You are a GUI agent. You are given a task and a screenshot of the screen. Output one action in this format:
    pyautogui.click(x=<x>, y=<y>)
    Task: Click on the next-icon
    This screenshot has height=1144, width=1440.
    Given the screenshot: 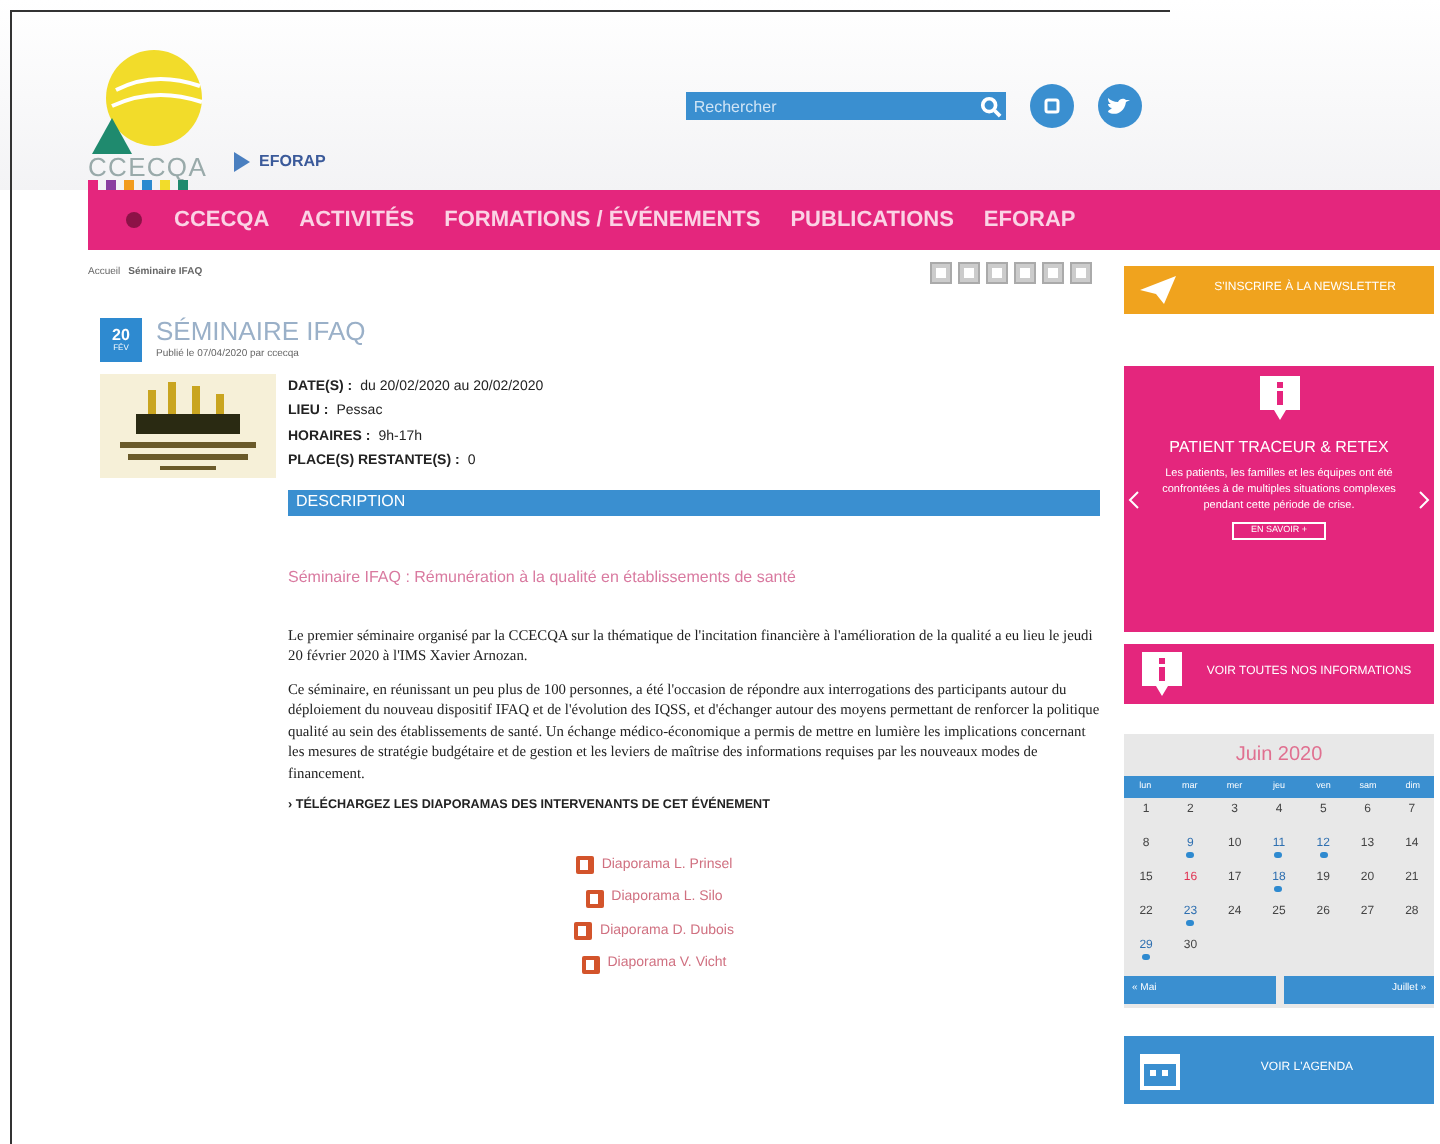 What is the action you would take?
    pyautogui.click(x=1424, y=500)
    